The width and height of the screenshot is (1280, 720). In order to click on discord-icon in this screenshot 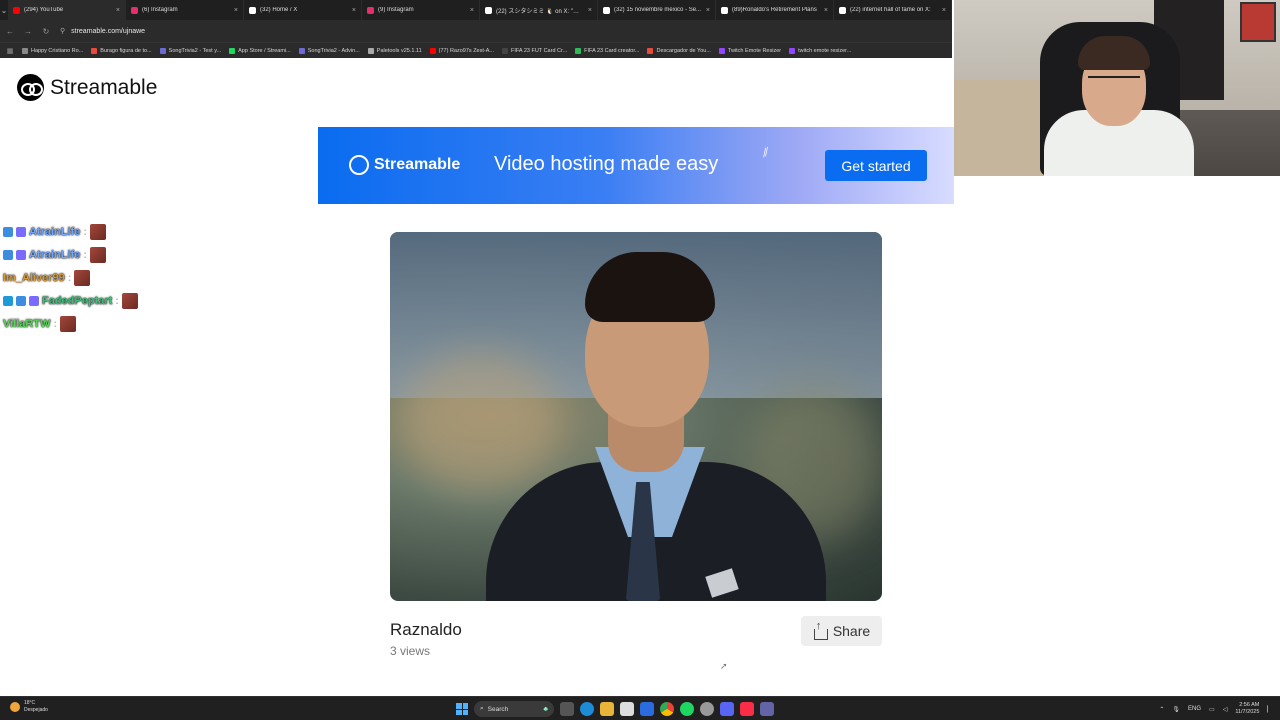, I will do `click(727, 709)`.